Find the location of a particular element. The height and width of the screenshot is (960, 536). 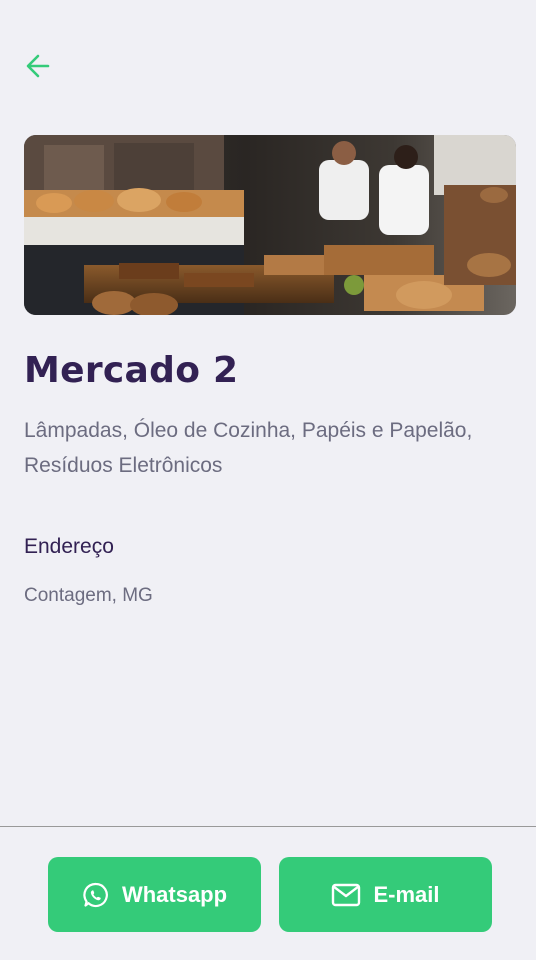

whatsapp-icon is located at coordinates (96, 895).